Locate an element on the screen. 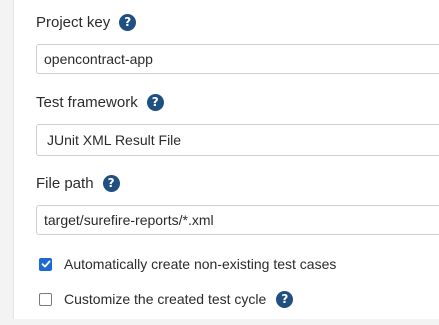 The width and height of the screenshot is (439, 325). file-path-label: File path is located at coordinates (65, 183).